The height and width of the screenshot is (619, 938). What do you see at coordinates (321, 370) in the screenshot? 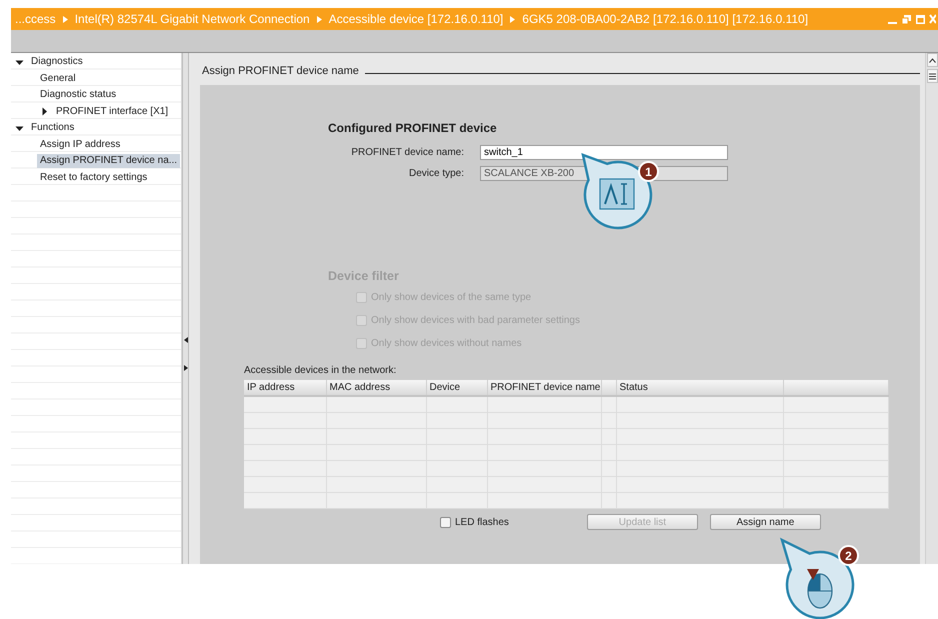
I see `table-caption: Accessible devices in the network:` at bounding box center [321, 370].